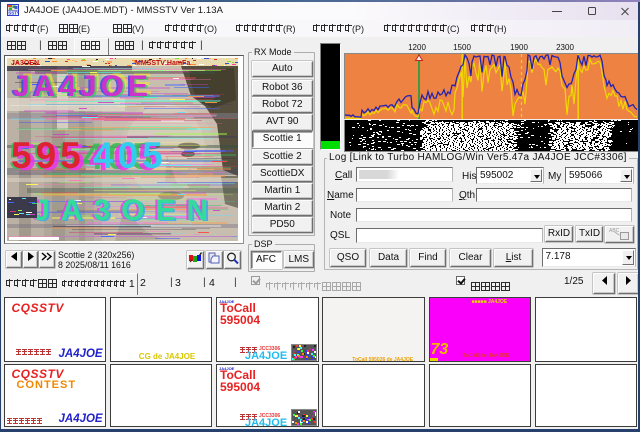 This screenshot has height=432, width=640. I want to click on svg-text: 595, so click(48, 155).